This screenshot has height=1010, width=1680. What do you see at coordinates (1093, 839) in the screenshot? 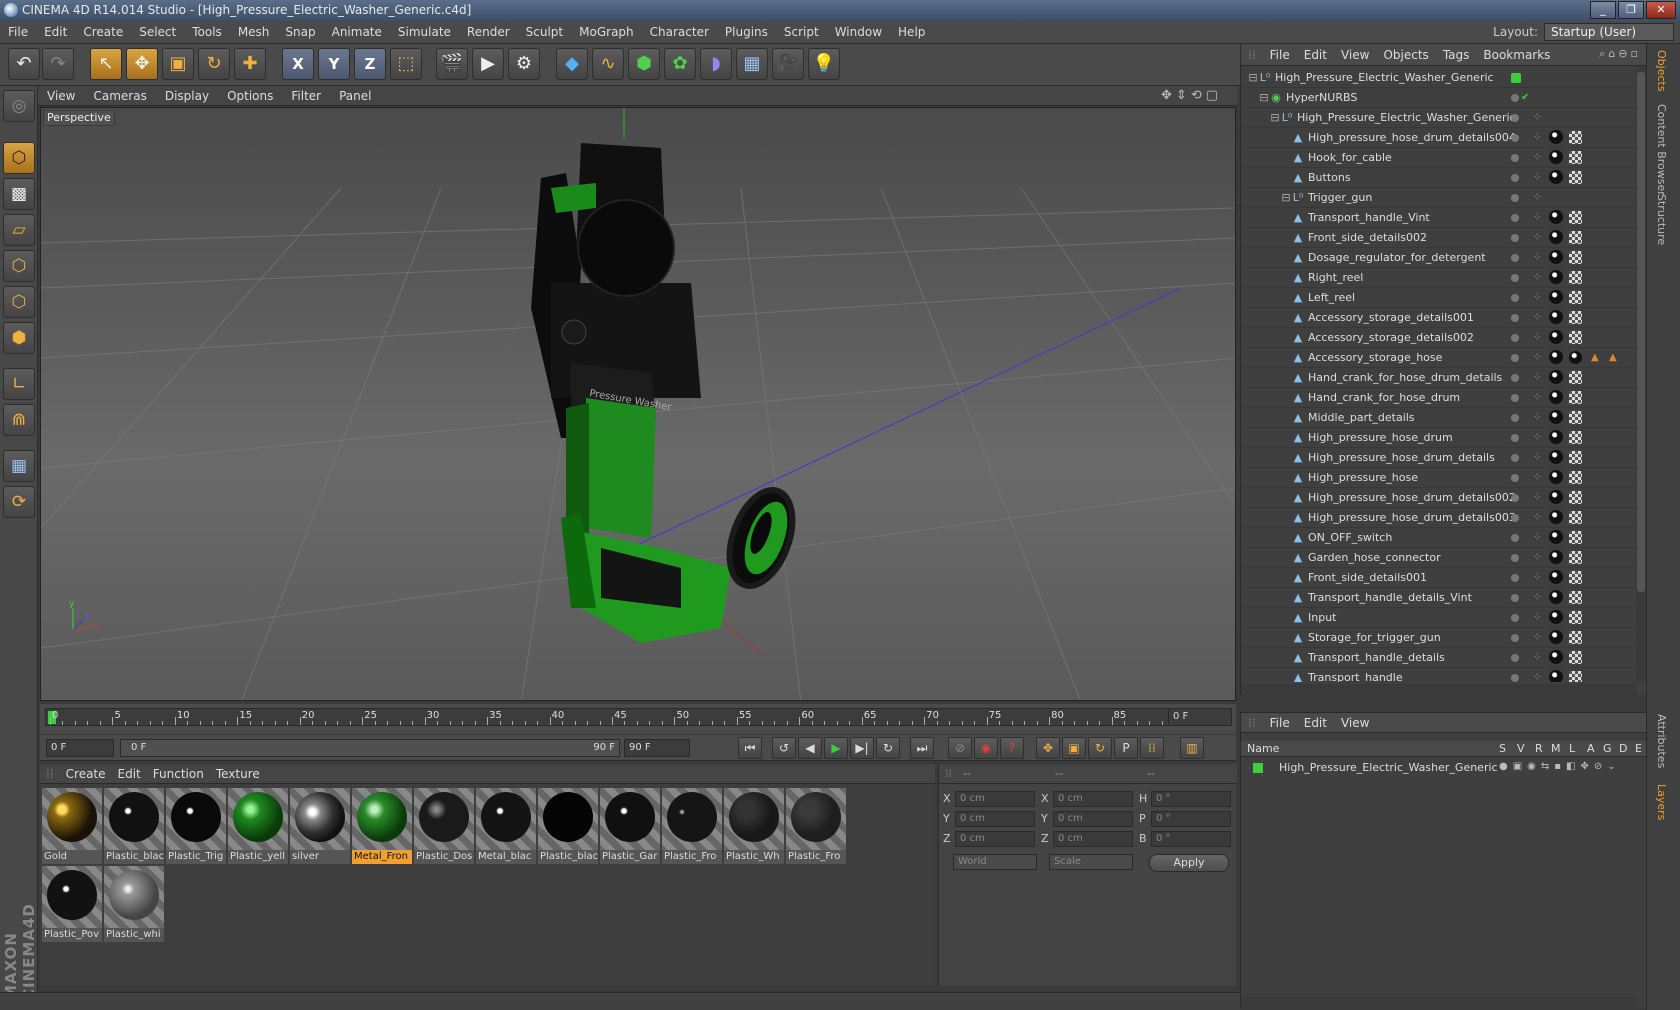
I see `size-z-field: 0 cm` at bounding box center [1093, 839].